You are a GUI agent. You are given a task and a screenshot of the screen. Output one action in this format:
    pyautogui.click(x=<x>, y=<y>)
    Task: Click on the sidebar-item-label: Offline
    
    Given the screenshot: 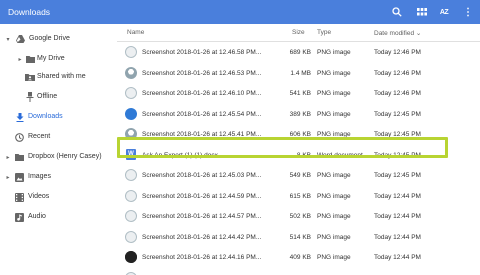 What is the action you would take?
    pyautogui.click(x=47, y=96)
    